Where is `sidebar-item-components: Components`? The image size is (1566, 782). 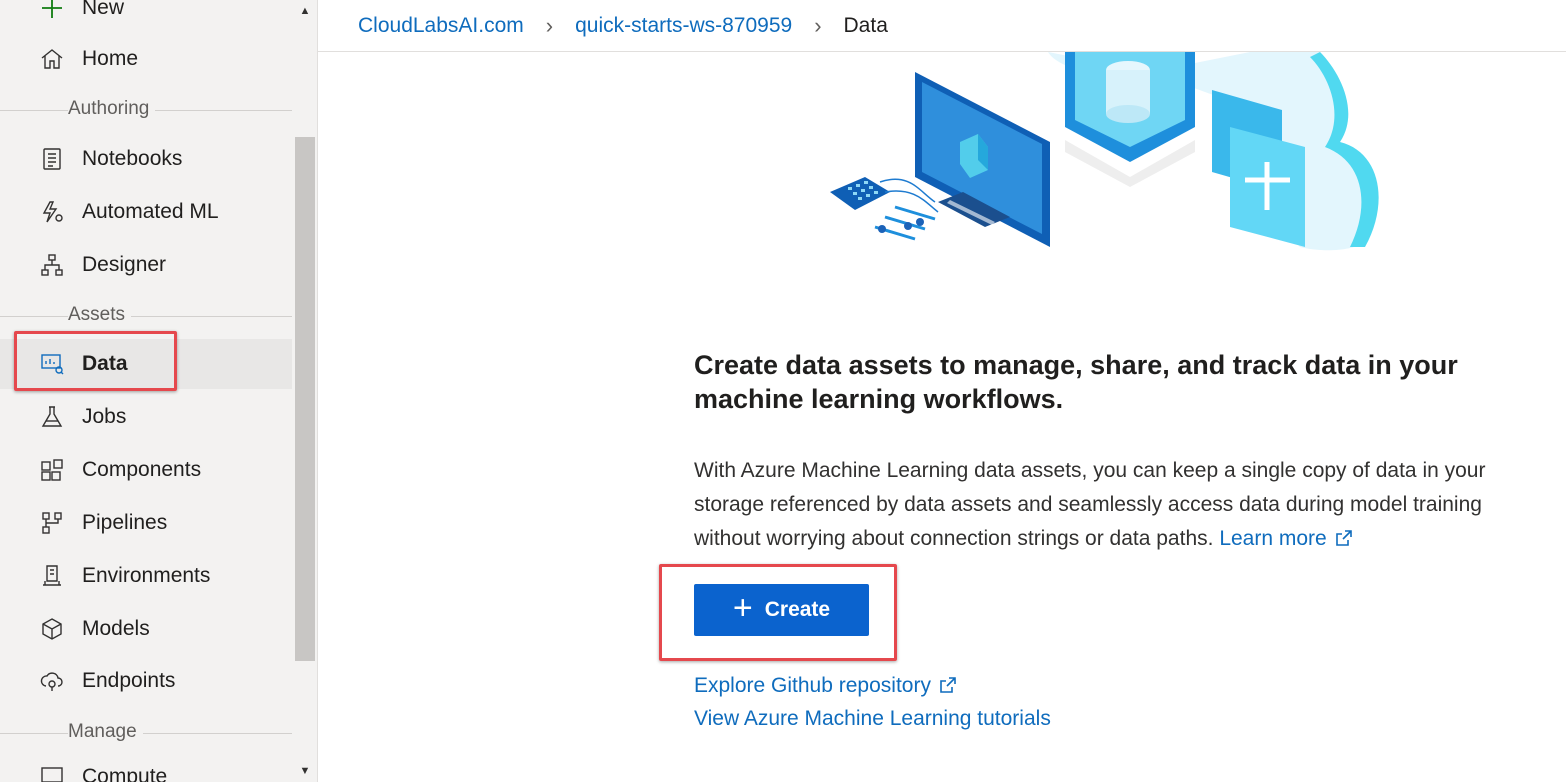 sidebar-item-components: Components is located at coordinates (146, 470).